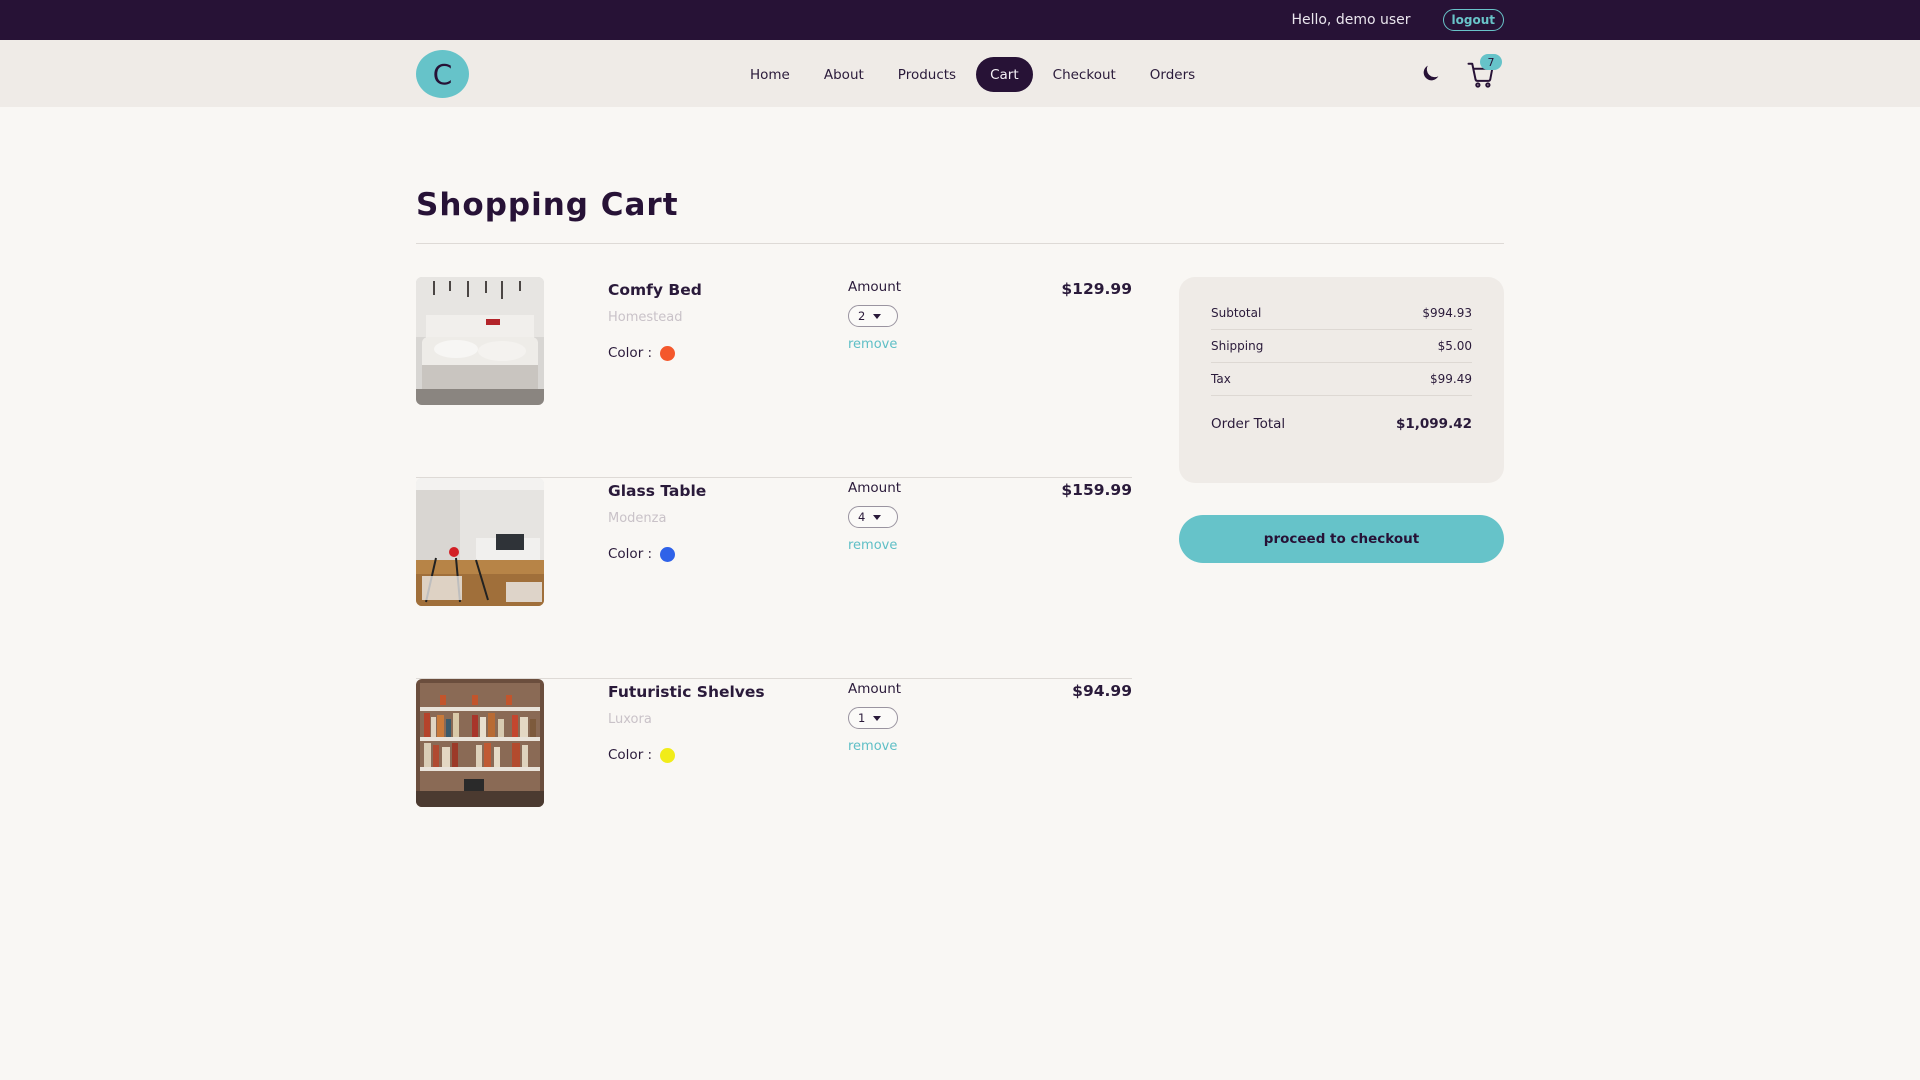  What do you see at coordinates (480, 743) in the screenshot?
I see `product-image-shelves` at bounding box center [480, 743].